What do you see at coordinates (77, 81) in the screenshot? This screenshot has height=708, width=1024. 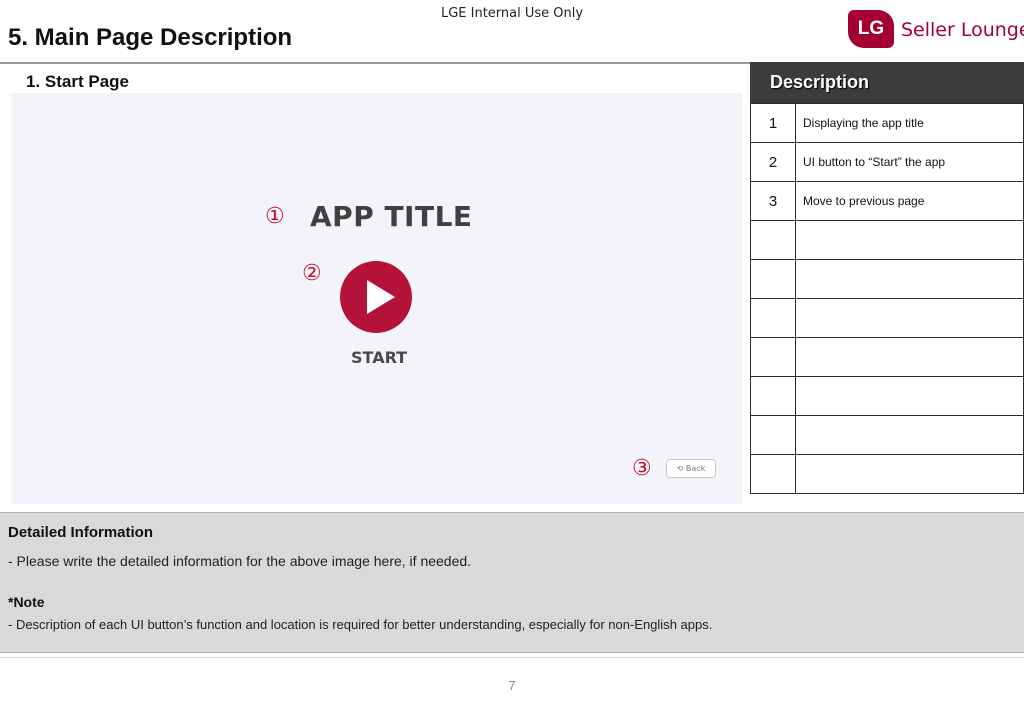 I see `section-title: 1. Start Page` at bounding box center [77, 81].